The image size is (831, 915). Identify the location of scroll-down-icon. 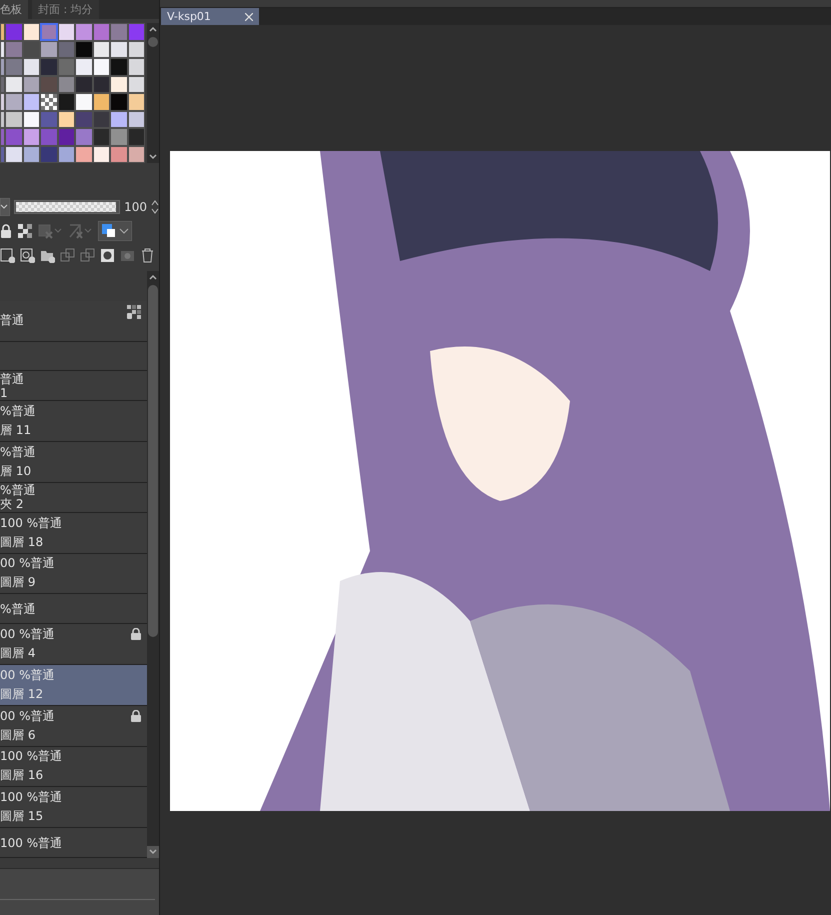
(153, 852).